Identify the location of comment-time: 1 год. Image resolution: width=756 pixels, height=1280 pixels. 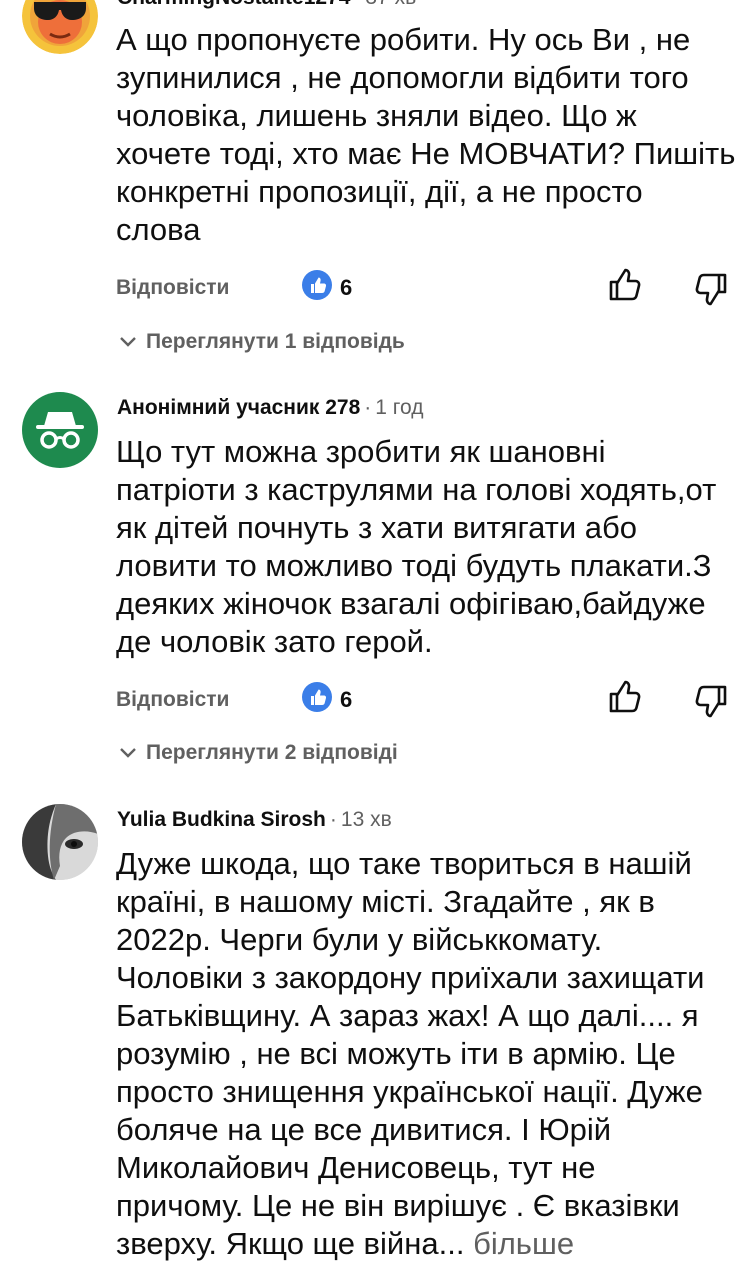
(399, 407).